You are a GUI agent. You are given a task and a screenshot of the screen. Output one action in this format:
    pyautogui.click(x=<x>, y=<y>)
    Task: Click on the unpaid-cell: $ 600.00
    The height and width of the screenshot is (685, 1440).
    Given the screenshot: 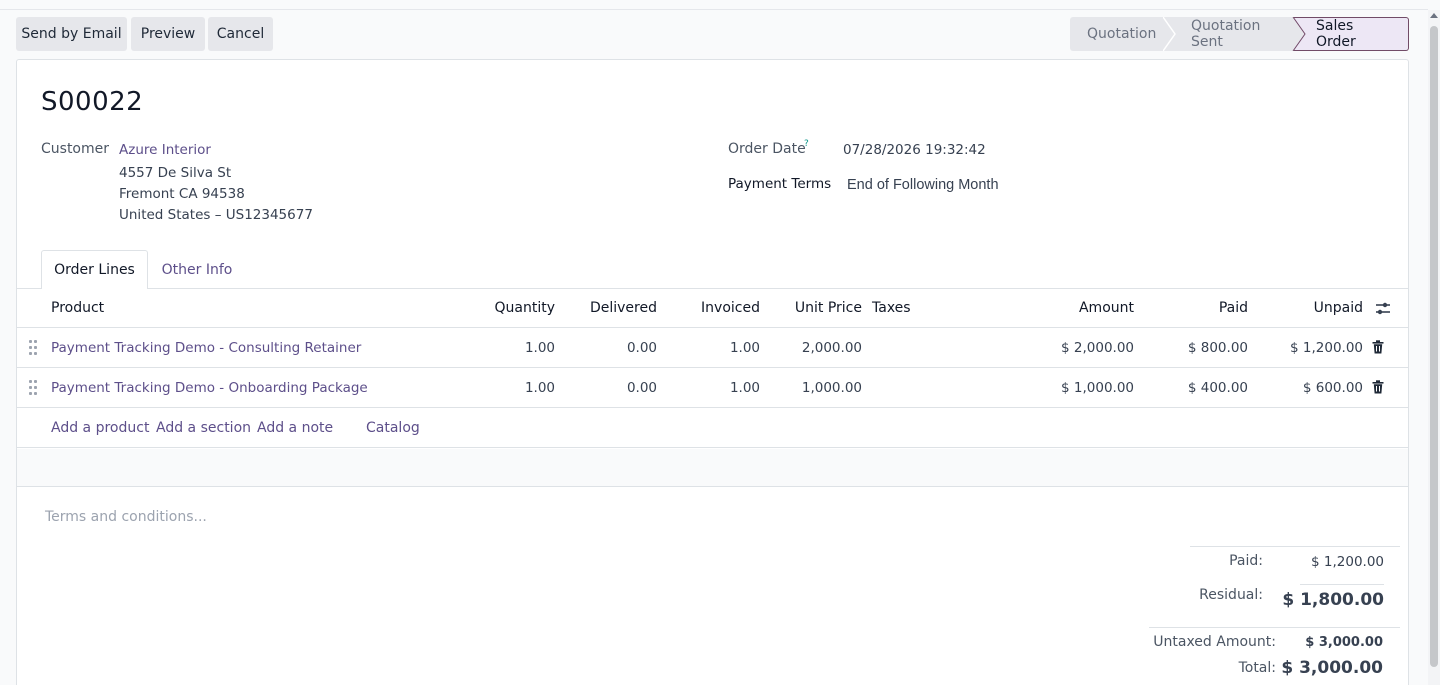 What is the action you would take?
    pyautogui.click(x=1332, y=387)
    